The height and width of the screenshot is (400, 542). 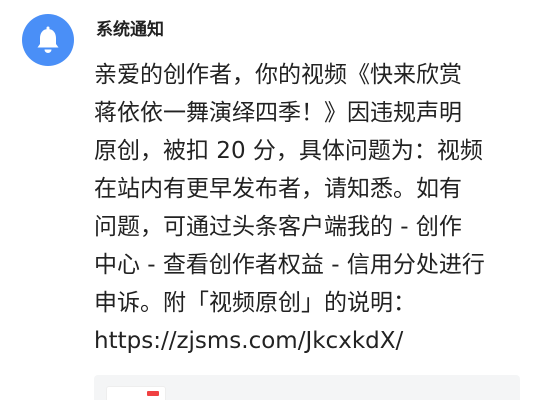 What do you see at coordinates (278, 189) in the screenshot?
I see `message-line: 在站内有更早发布者，请知悉。如有` at bounding box center [278, 189].